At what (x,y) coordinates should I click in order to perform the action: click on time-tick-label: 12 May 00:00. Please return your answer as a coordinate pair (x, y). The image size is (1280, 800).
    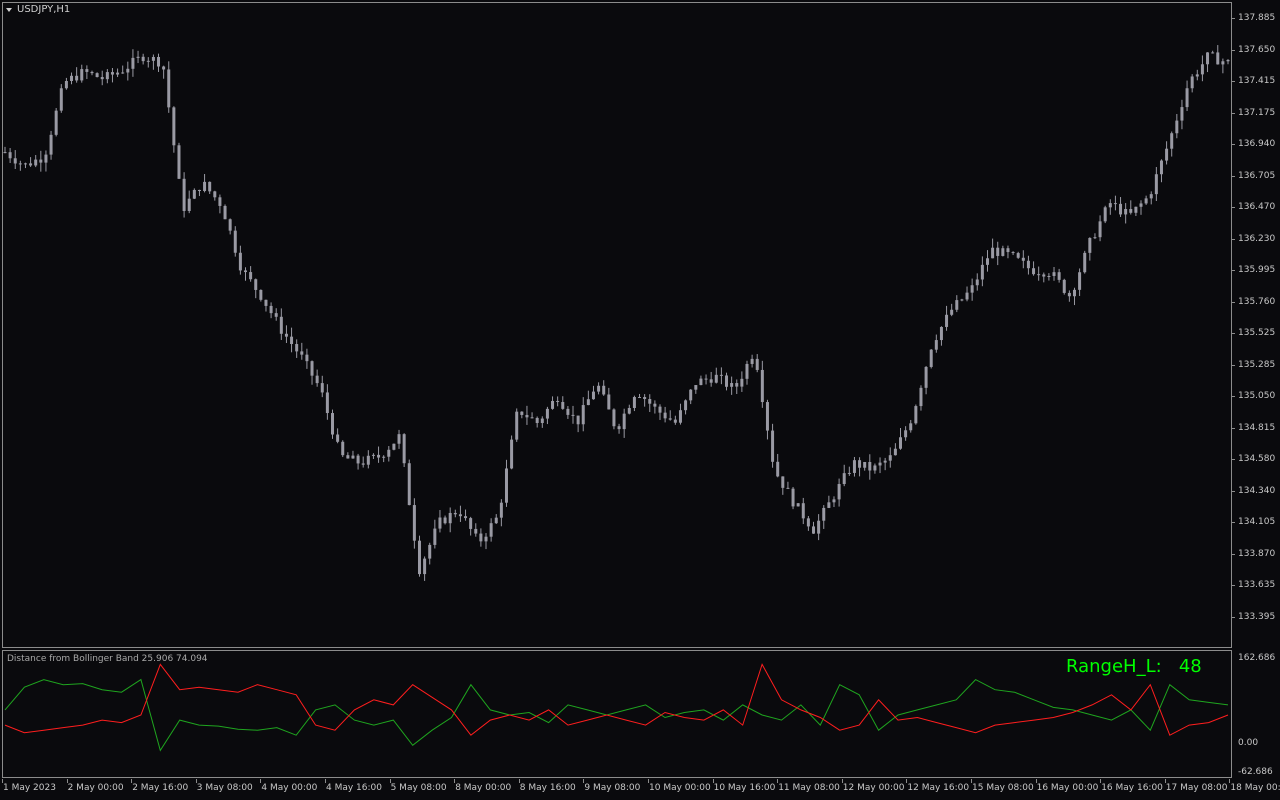
    Looking at the image, I should click on (873, 788).